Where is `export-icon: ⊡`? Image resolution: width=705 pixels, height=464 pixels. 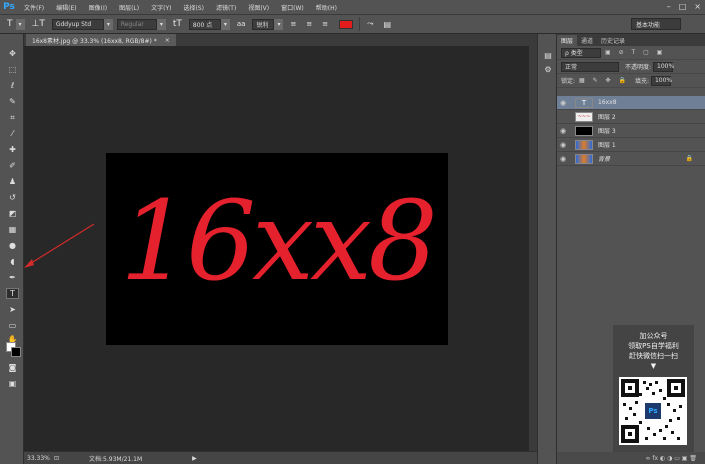
export-icon: ⊡ is located at coordinates (56, 458).